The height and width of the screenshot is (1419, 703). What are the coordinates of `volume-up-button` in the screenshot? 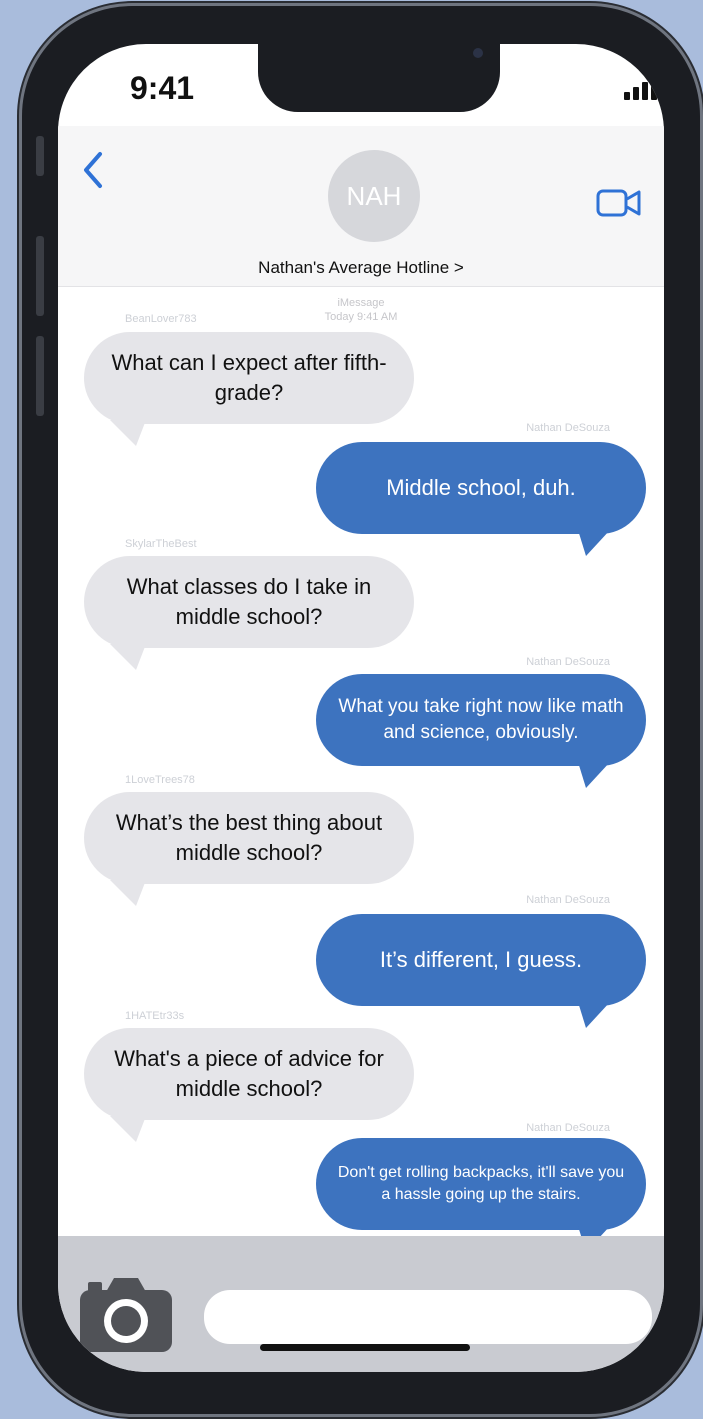 It's located at (40, 276).